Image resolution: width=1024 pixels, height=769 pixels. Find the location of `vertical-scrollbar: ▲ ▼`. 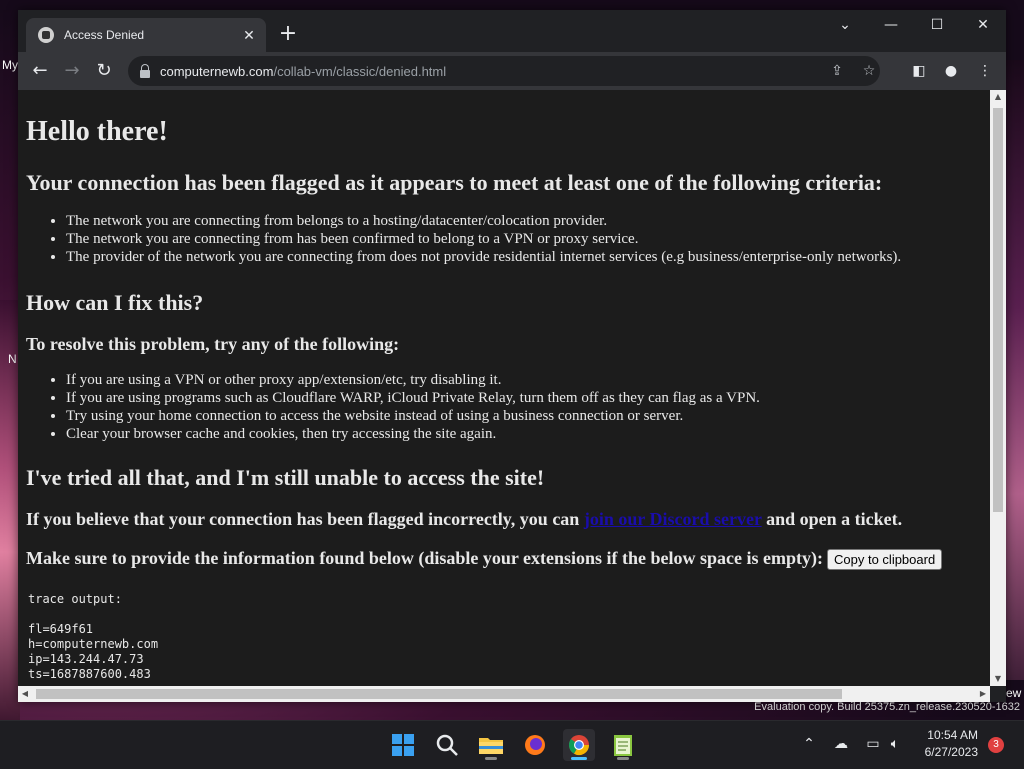

vertical-scrollbar: ▲ ▼ is located at coordinates (998, 388).